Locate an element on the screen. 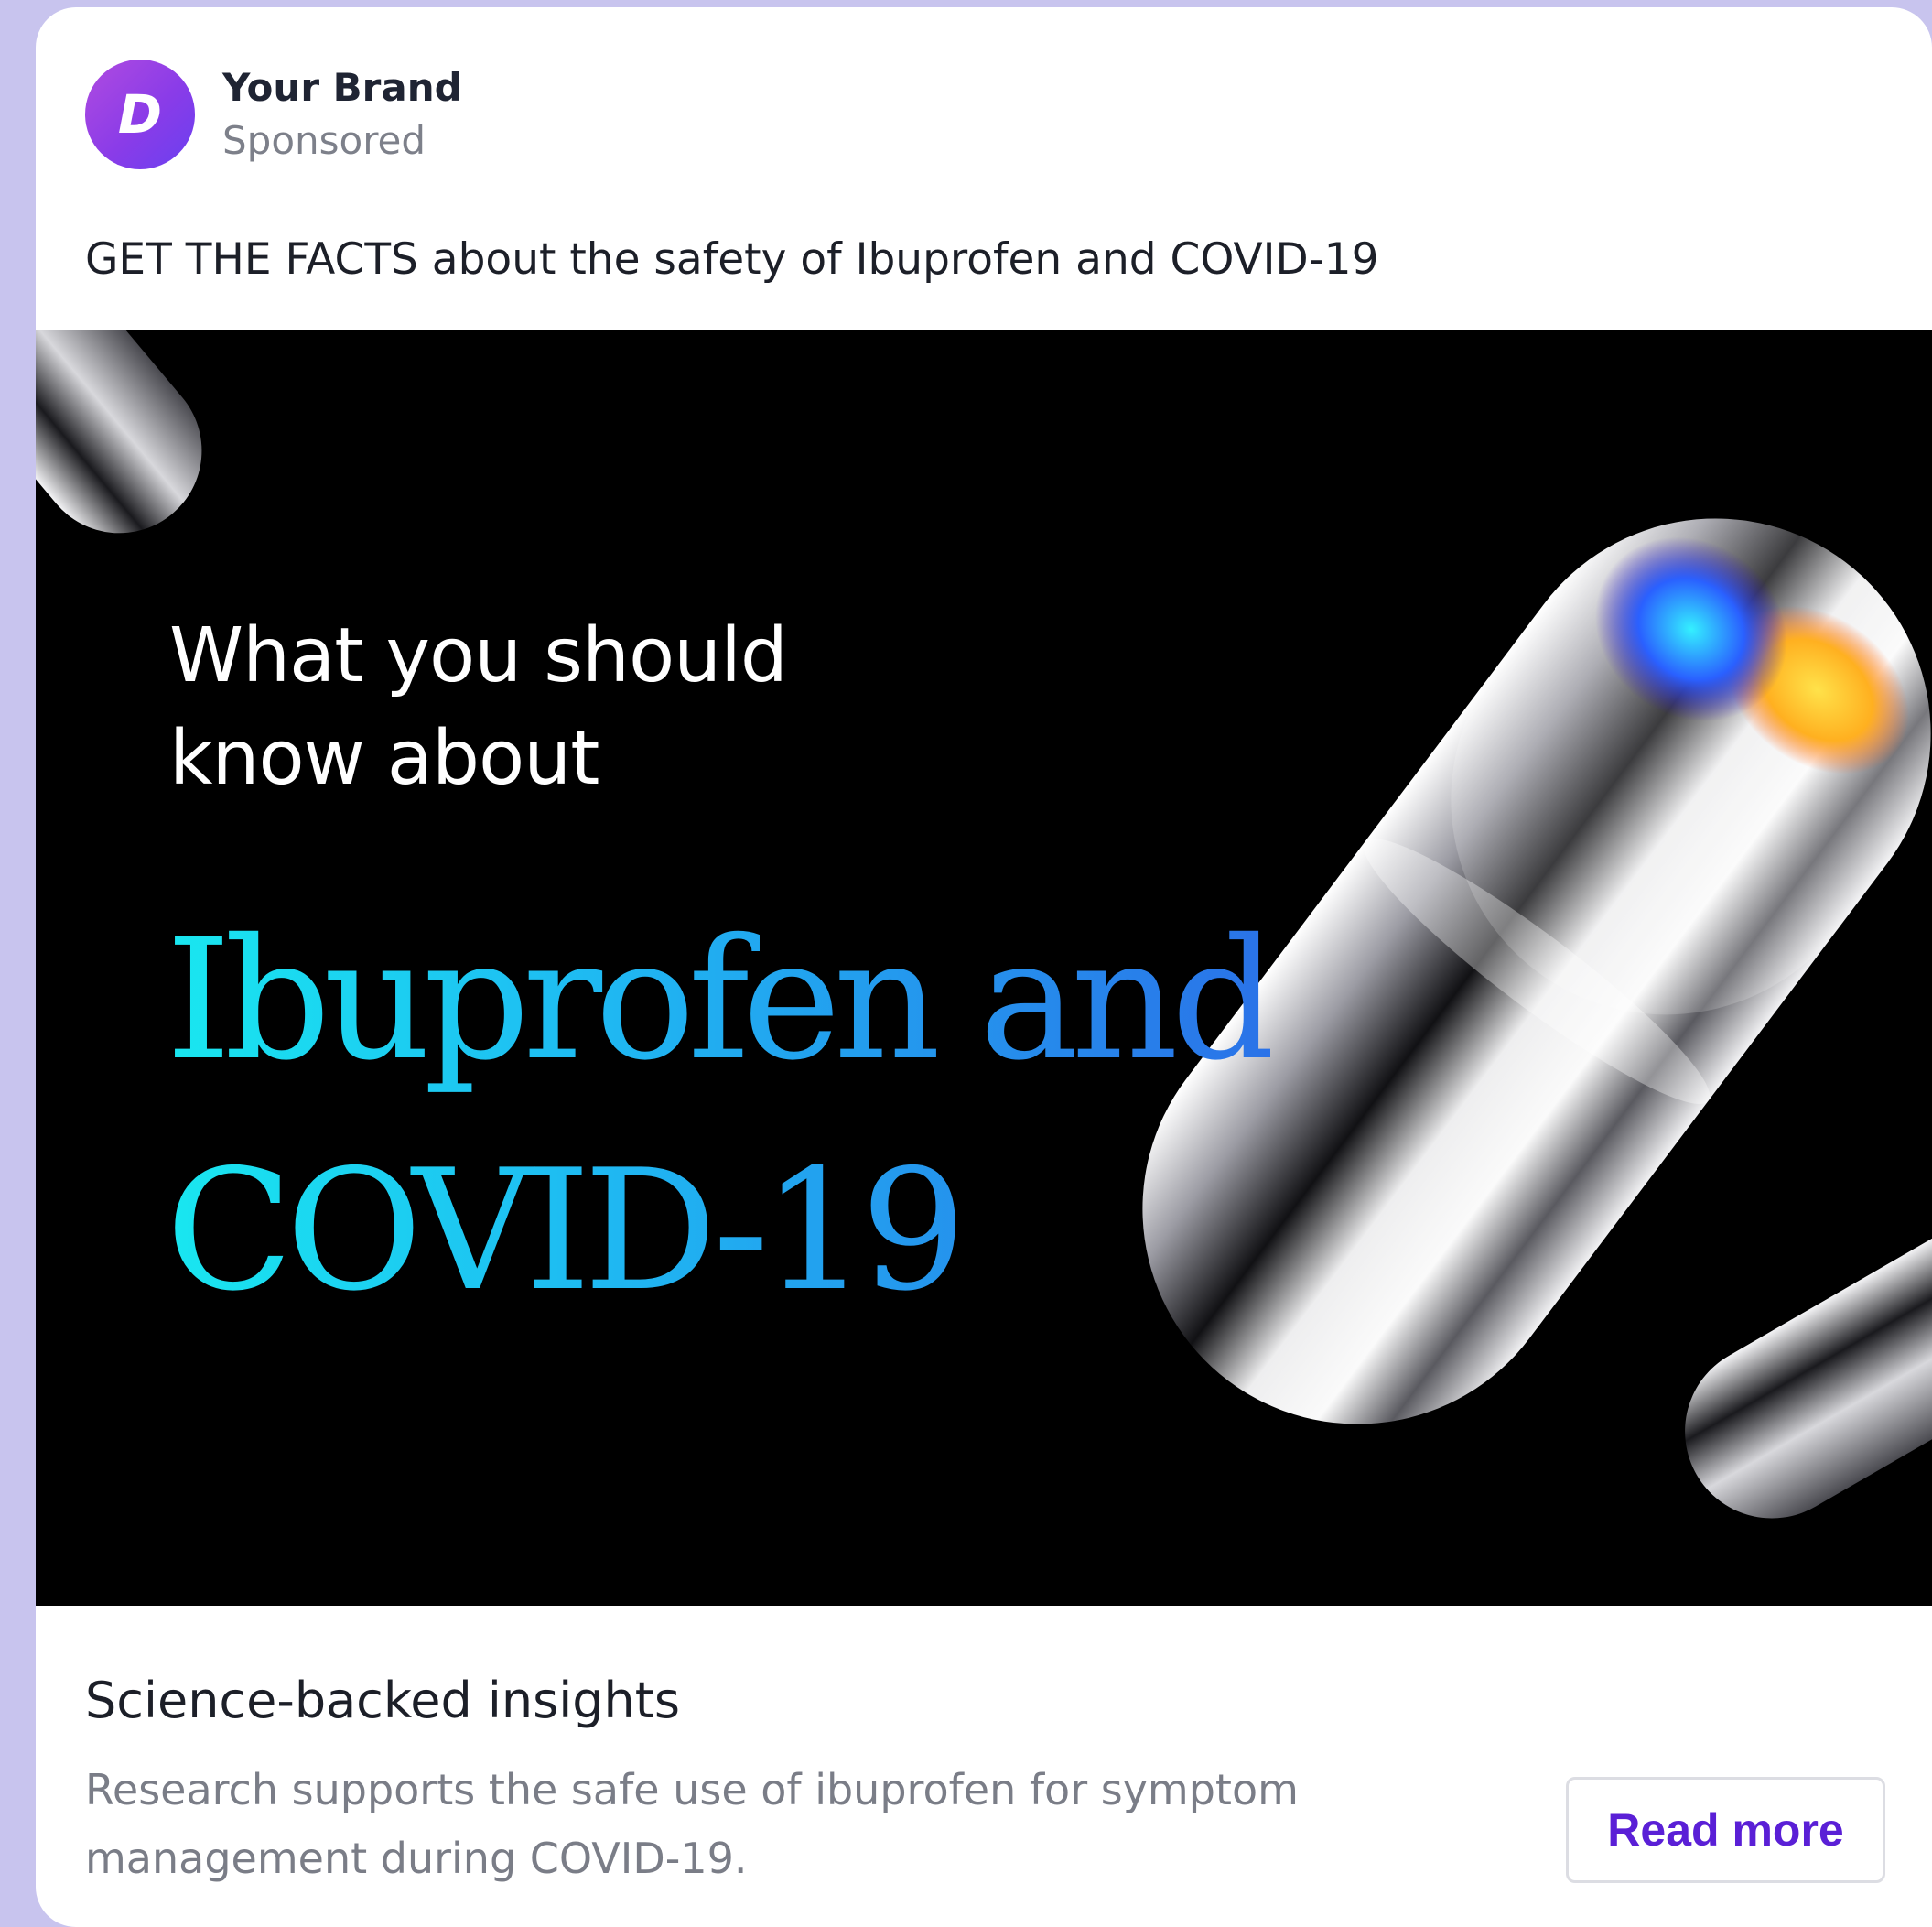 The width and height of the screenshot is (1932, 1927). avatar-letter: D is located at coordinates (140, 114).